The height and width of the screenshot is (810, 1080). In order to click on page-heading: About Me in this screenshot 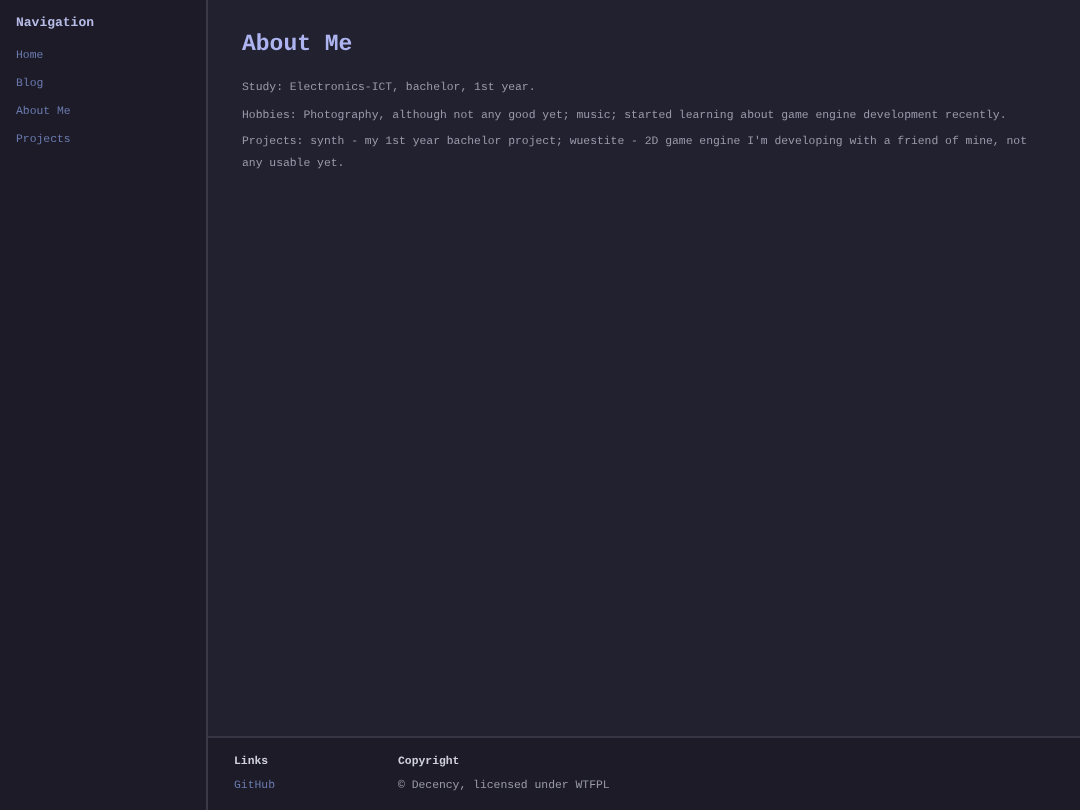, I will do `click(298, 45)`.